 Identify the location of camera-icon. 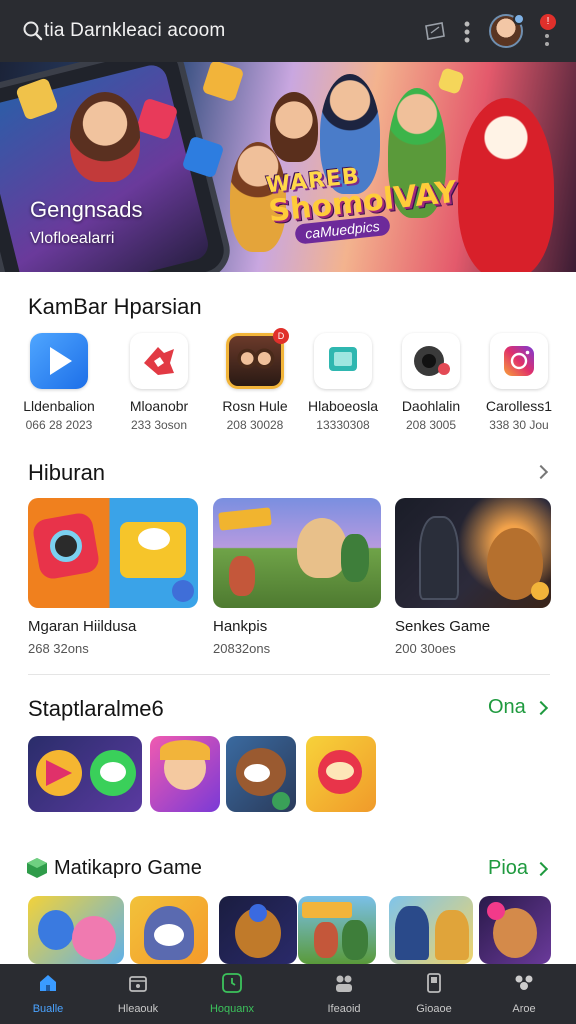
(431, 361).